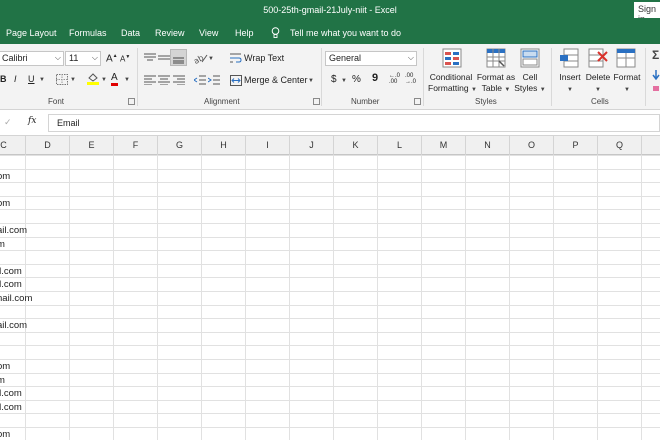  Describe the element at coordinates (8, 122) in the screenshot. I see `enter-icon: ✓` at that location.